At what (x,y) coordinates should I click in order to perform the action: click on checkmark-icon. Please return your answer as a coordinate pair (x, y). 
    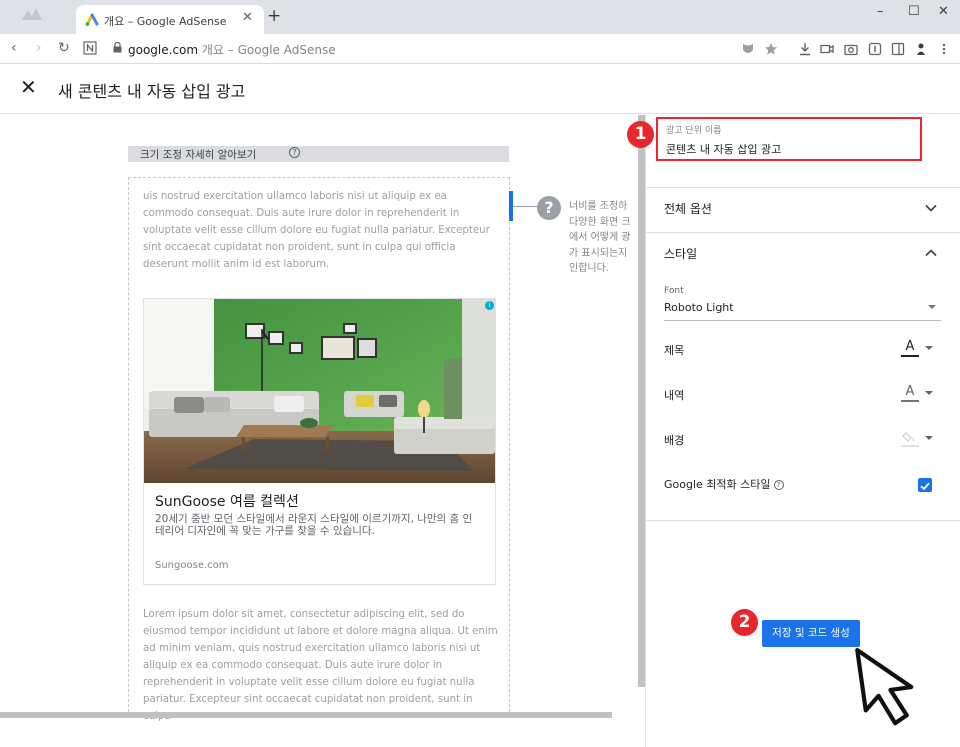
    Looking at the image, I should click on (925, 486).